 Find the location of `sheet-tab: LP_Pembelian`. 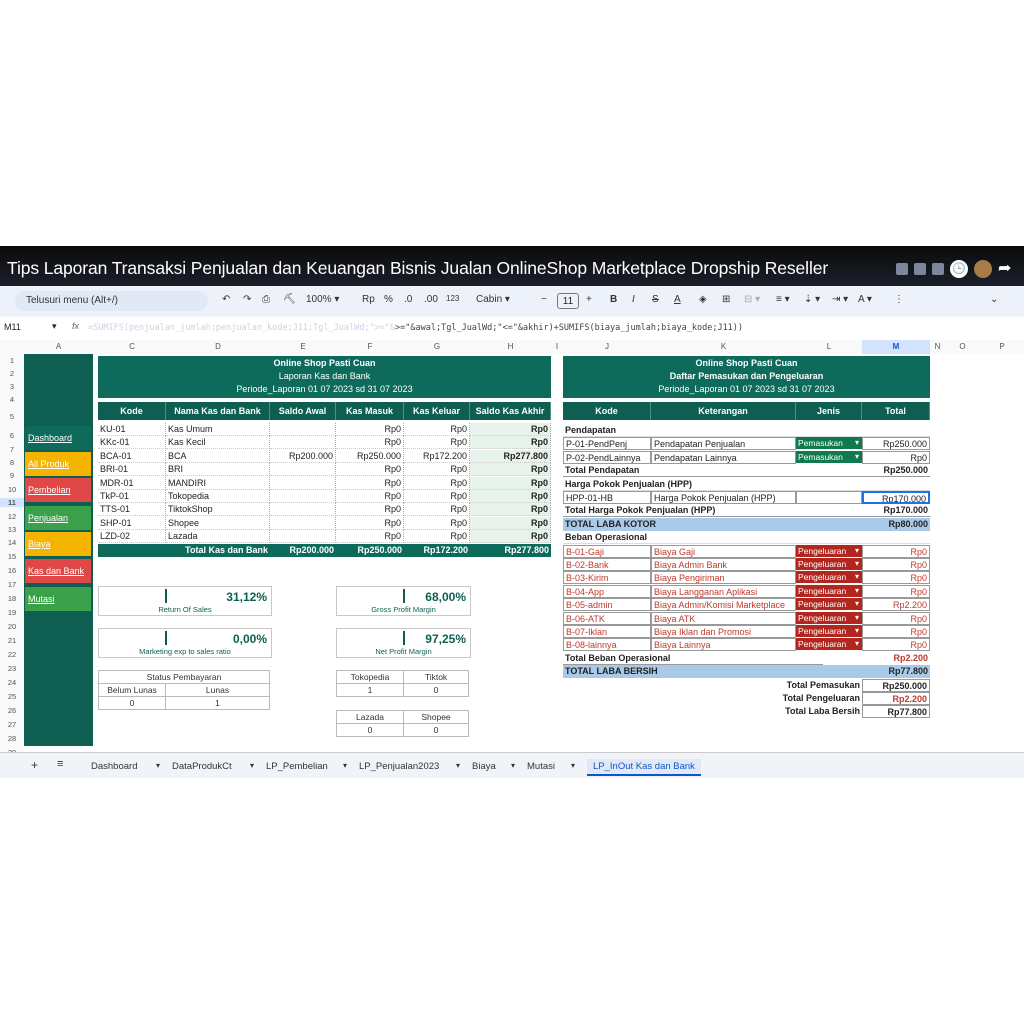

sheet-tab: LP_Pembelian is located at coordinates (297, 766).